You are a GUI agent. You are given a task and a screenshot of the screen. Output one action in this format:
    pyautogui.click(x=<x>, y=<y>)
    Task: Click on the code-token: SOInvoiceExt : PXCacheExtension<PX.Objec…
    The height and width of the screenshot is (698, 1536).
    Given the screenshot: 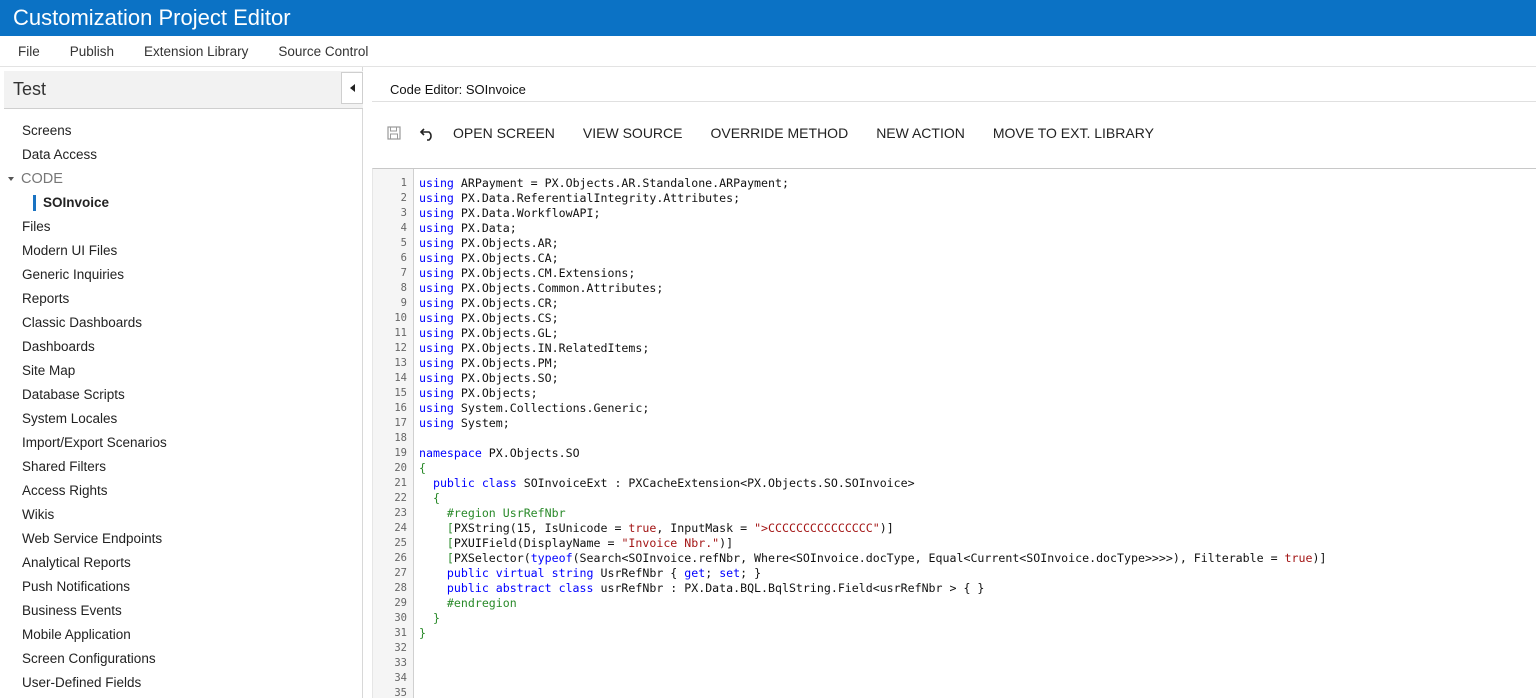 What is the action you would take?
    pyautogui.click(x=715, y=483)
    